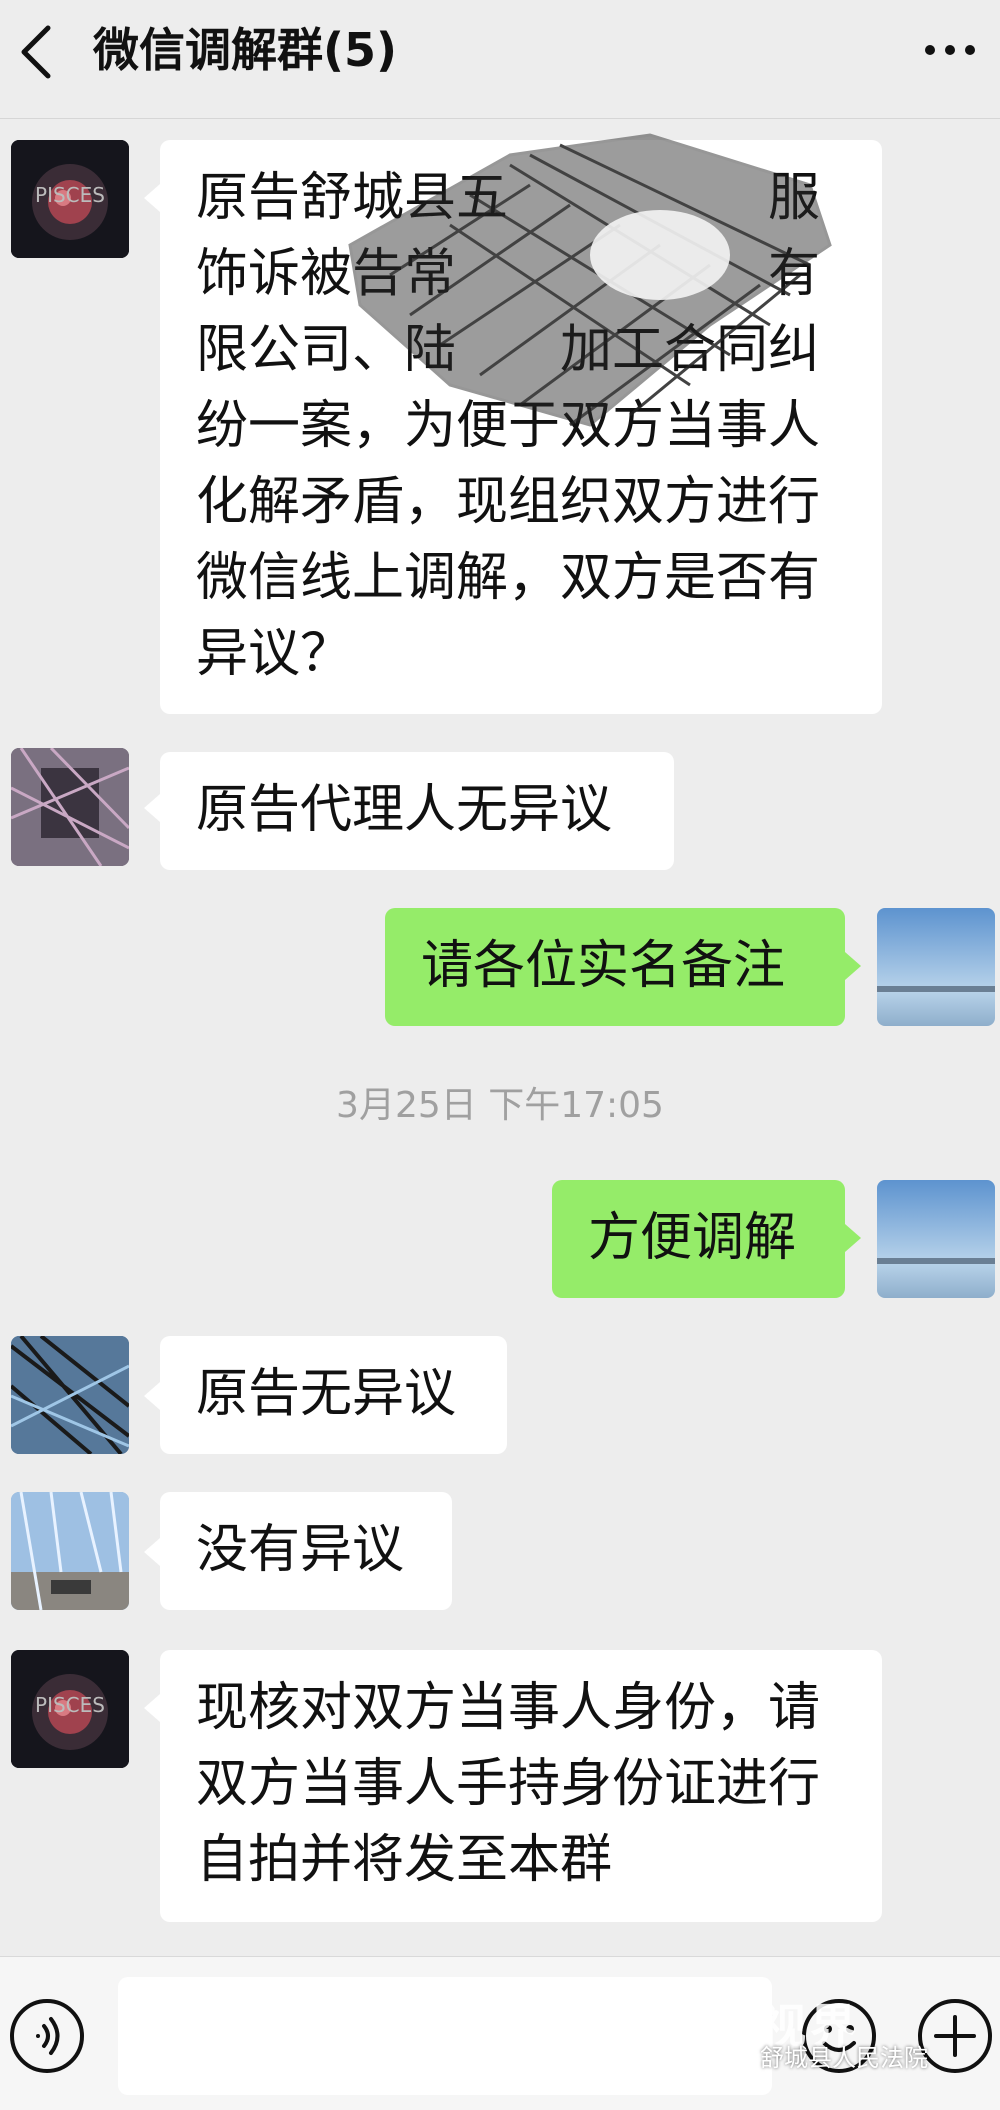  I want to click on message-bubble: 没有异议, so click(306, 1551).